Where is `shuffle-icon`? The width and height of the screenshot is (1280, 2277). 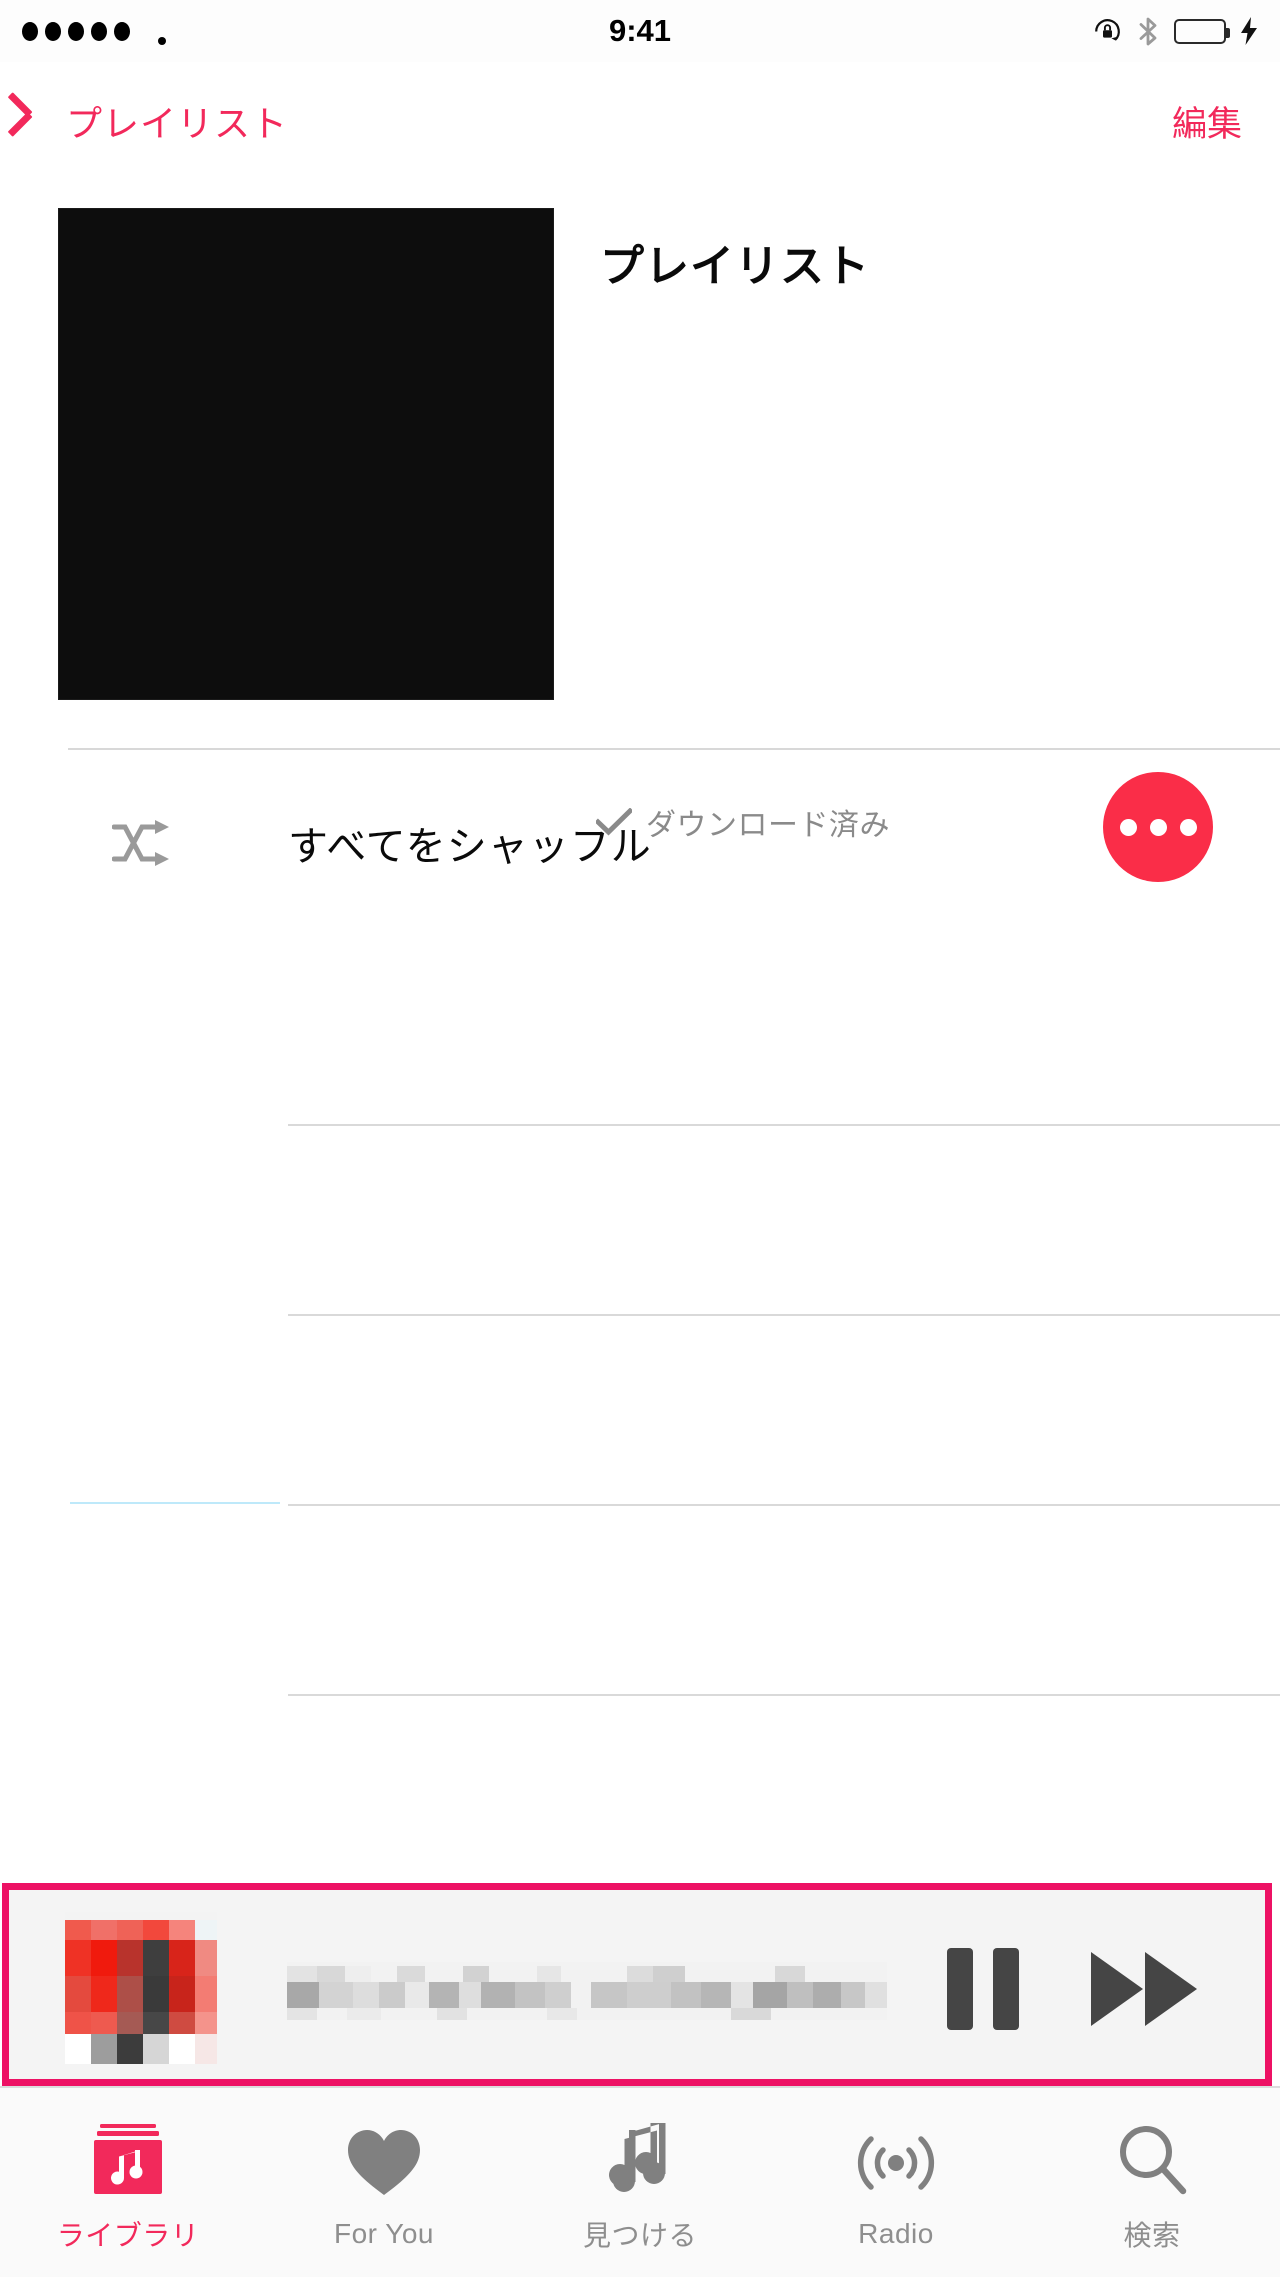 shuffle-icon is located at coordinates (142, 843).